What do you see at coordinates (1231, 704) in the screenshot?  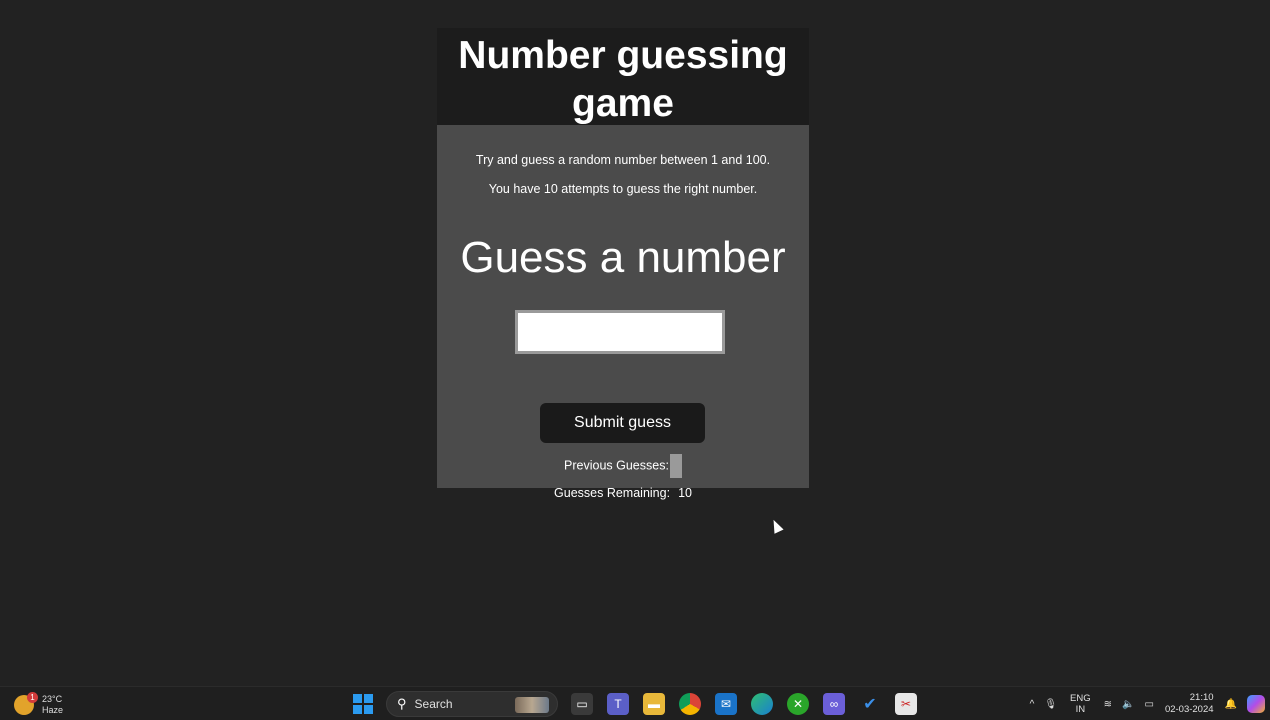 I see `notification-bell-icon: 🔔` at bounding box center [1231, 704].